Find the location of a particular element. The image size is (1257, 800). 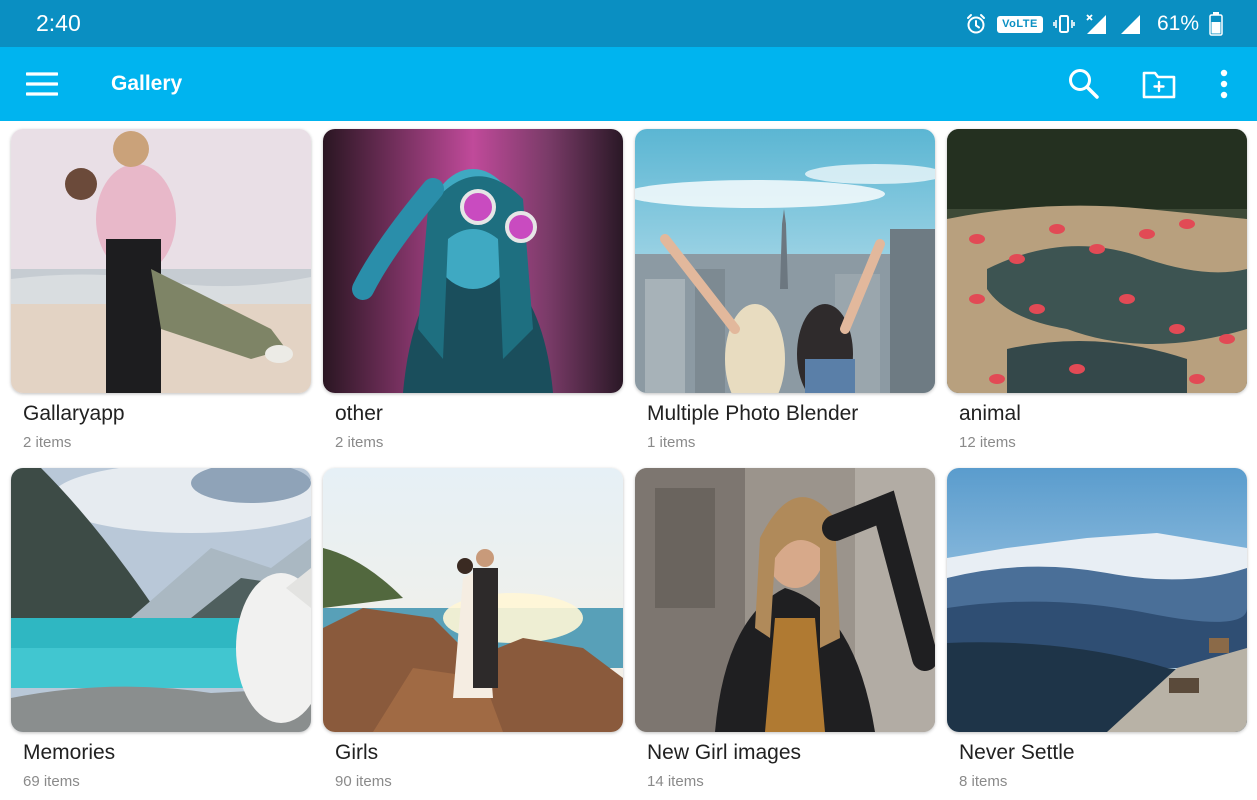

album-count: 12 items is located at coordinates (987, 442).